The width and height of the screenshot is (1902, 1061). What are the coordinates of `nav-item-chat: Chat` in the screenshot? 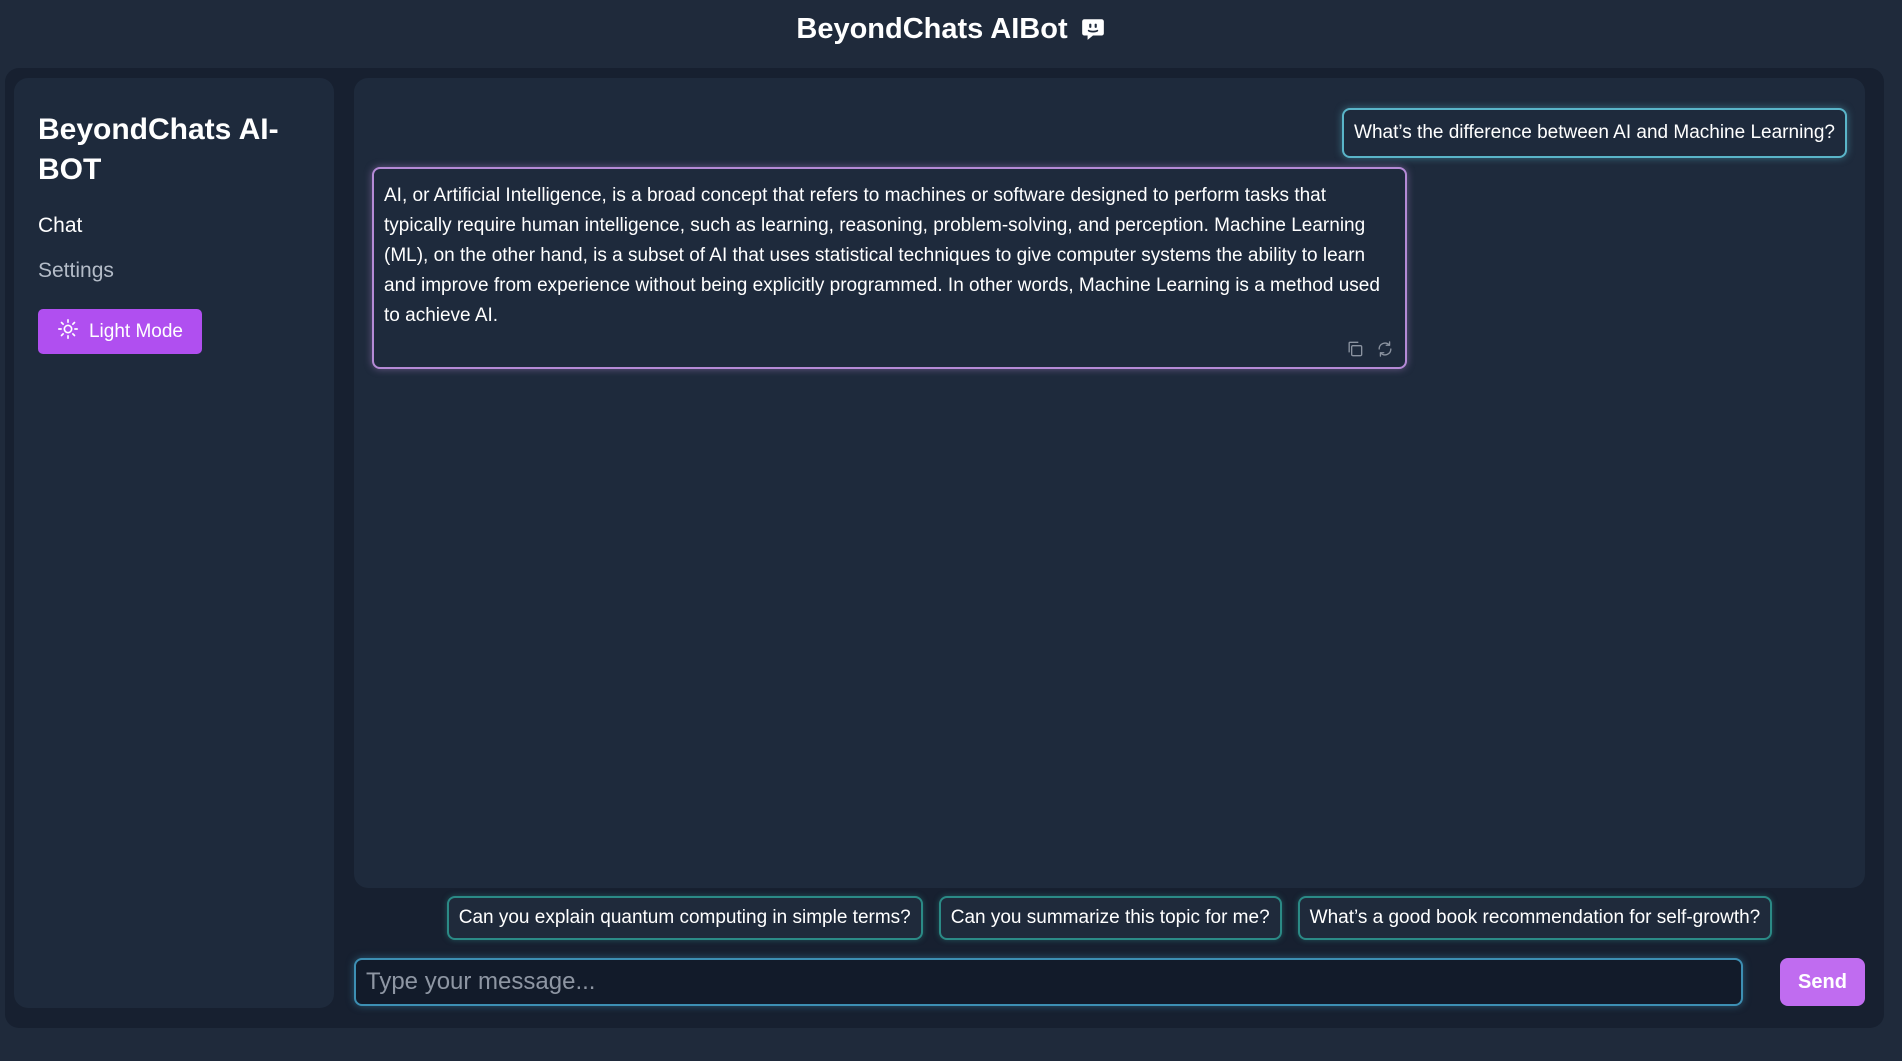 It's located at (60, 226).